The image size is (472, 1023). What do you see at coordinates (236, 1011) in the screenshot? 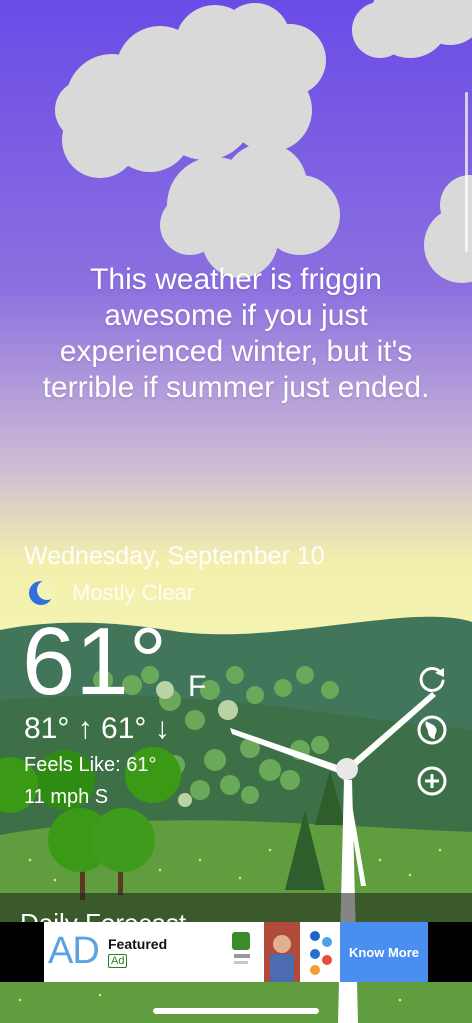
I see `home-indicator` at bounding box center [236, 1011].